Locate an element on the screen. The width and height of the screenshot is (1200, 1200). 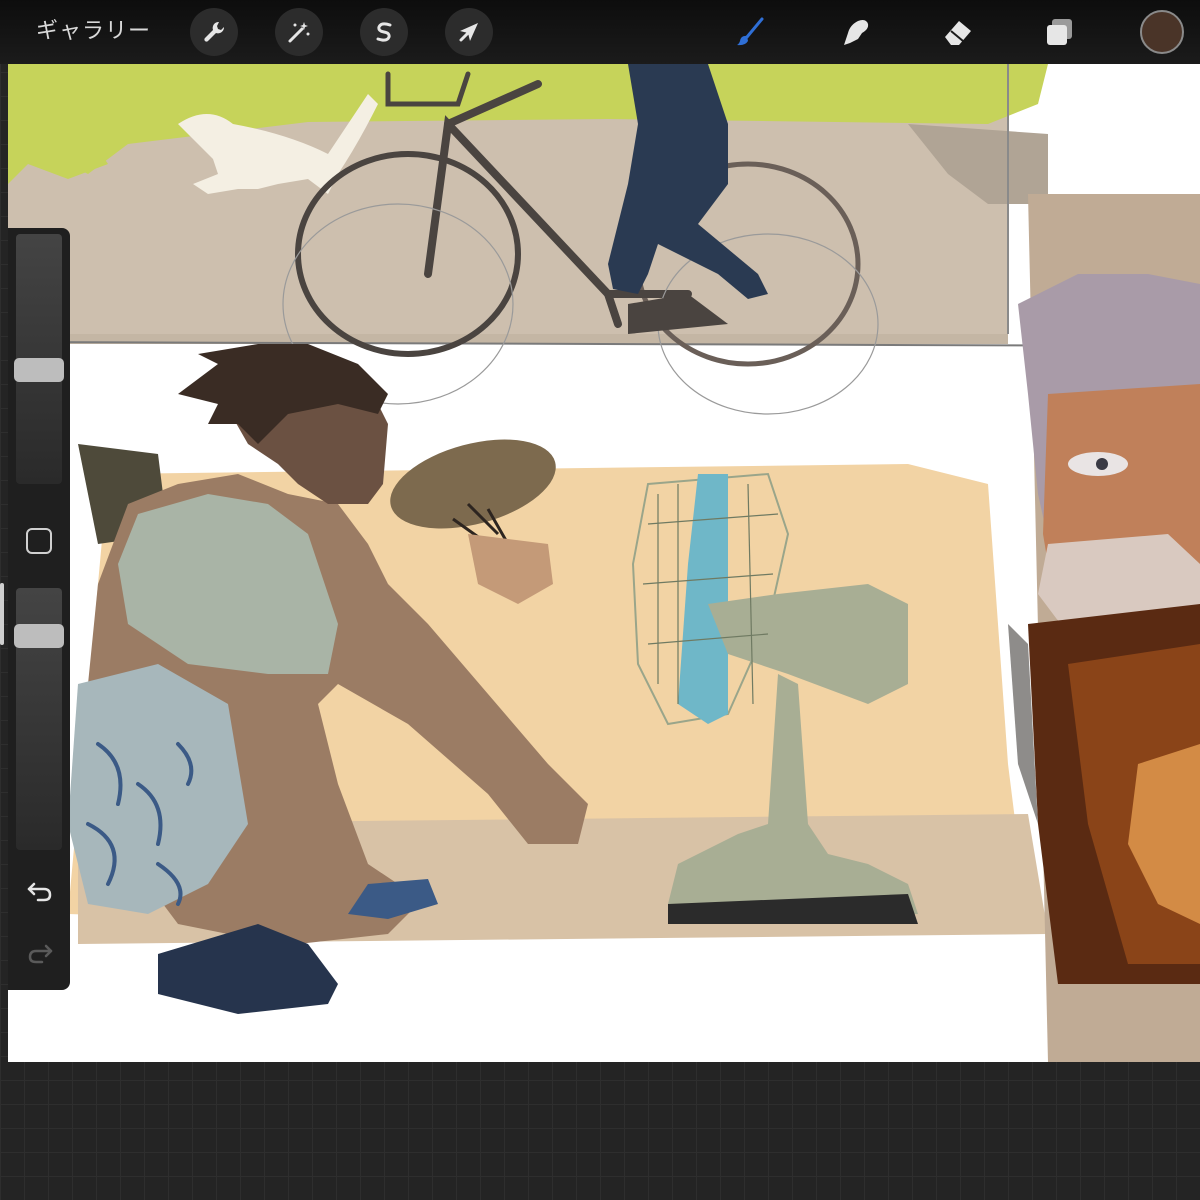
actions-button is located at coordinates (214, 32).